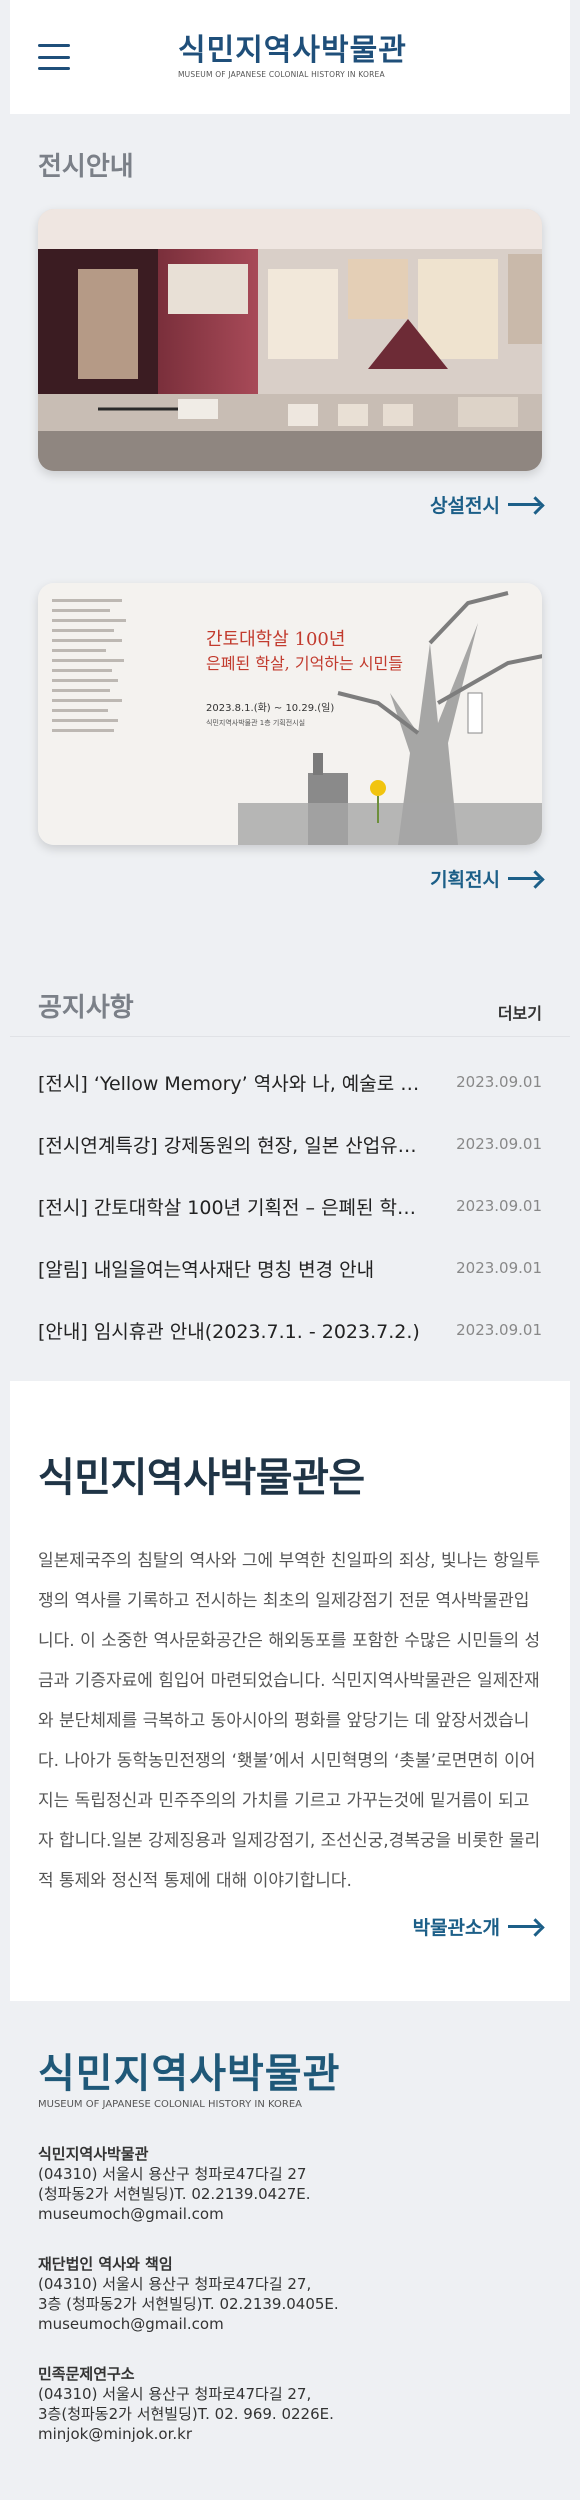 This screenshot has width=580, height=2500. I want to click on notice-item-title: [전시] 간토대학살 100년 기획전 – 은폐된 학살, 기억하는 시민들, so click(233, 1207).